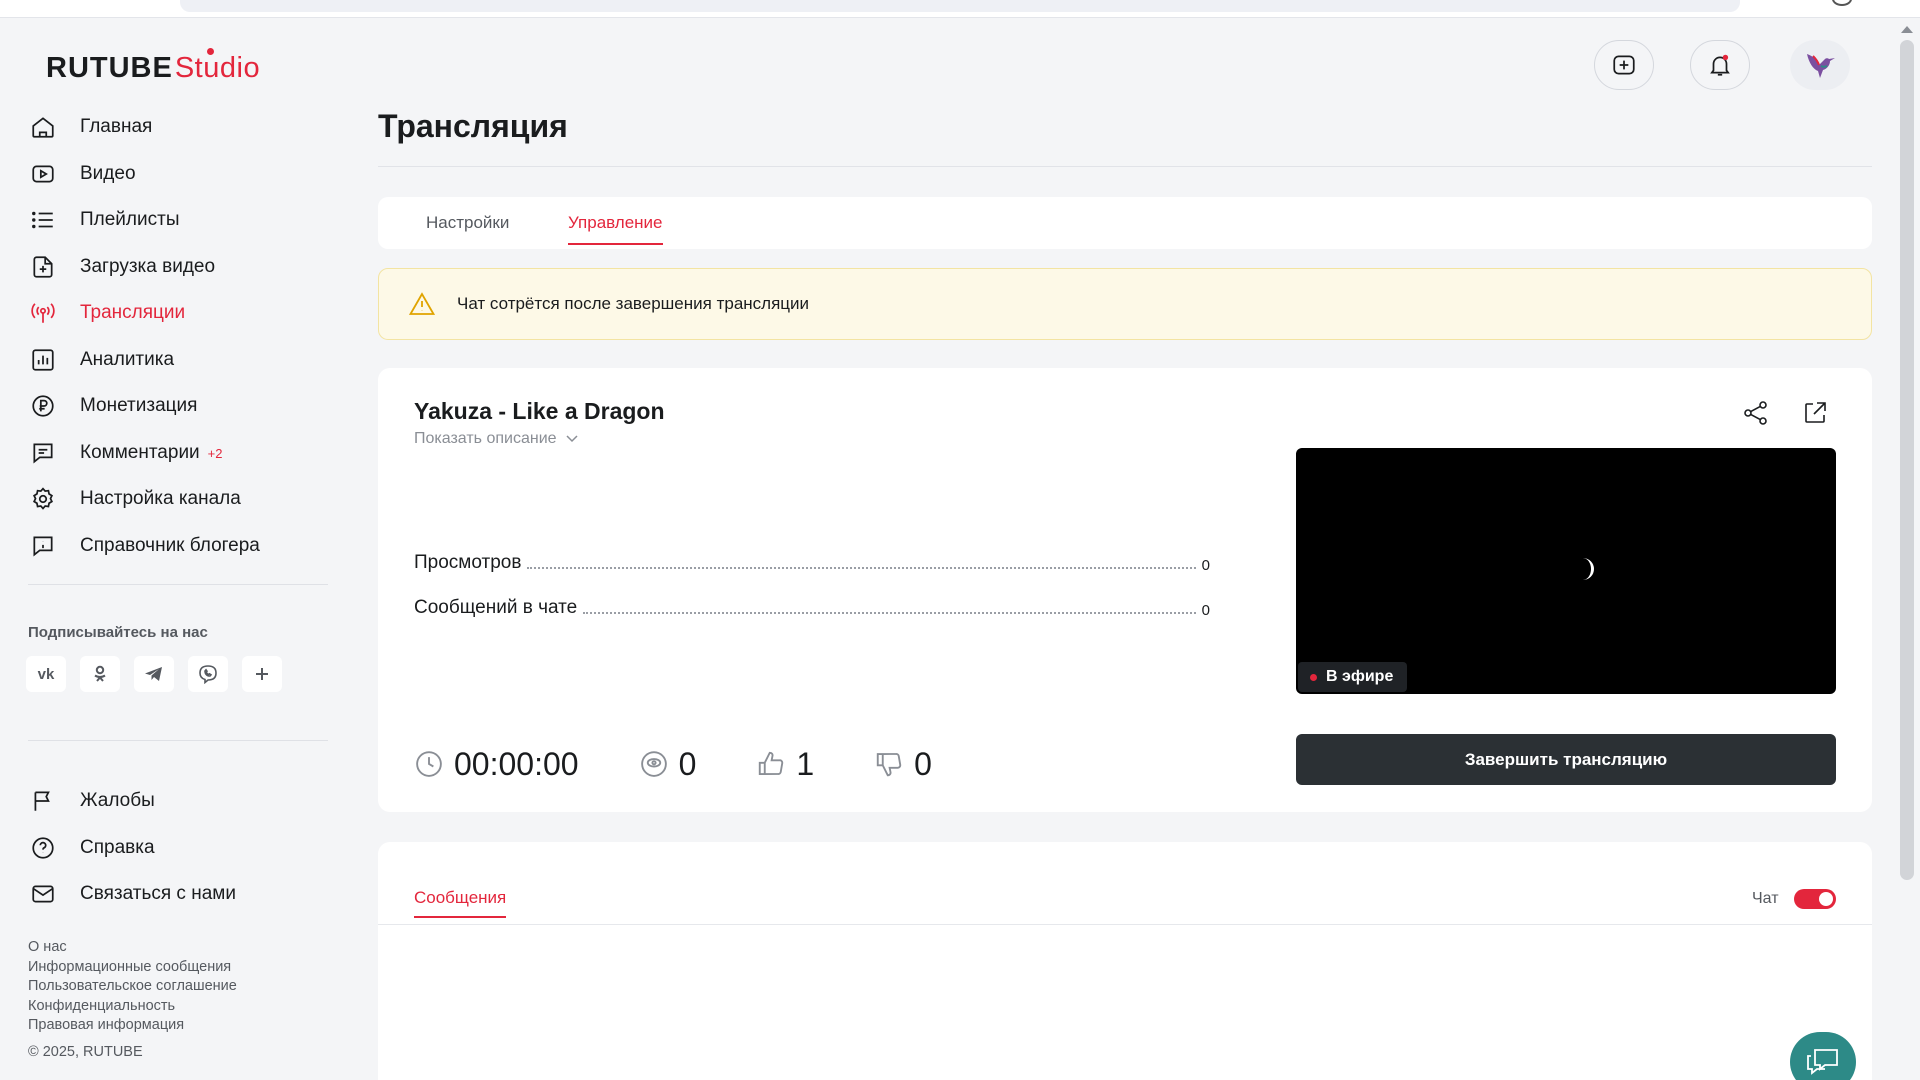 This screenshot has height=1080, width=1920. I want to click on follow-us-title: Подписывайтесь на нас, so click(118, 632).